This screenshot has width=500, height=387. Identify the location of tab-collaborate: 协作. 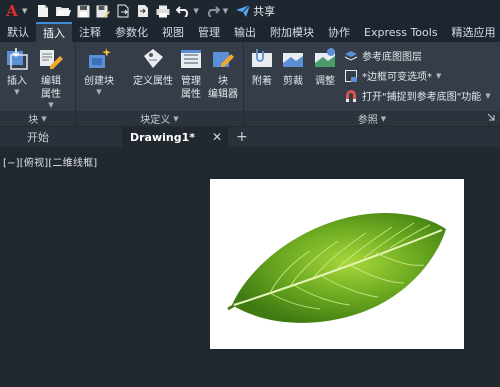
(339, 32).